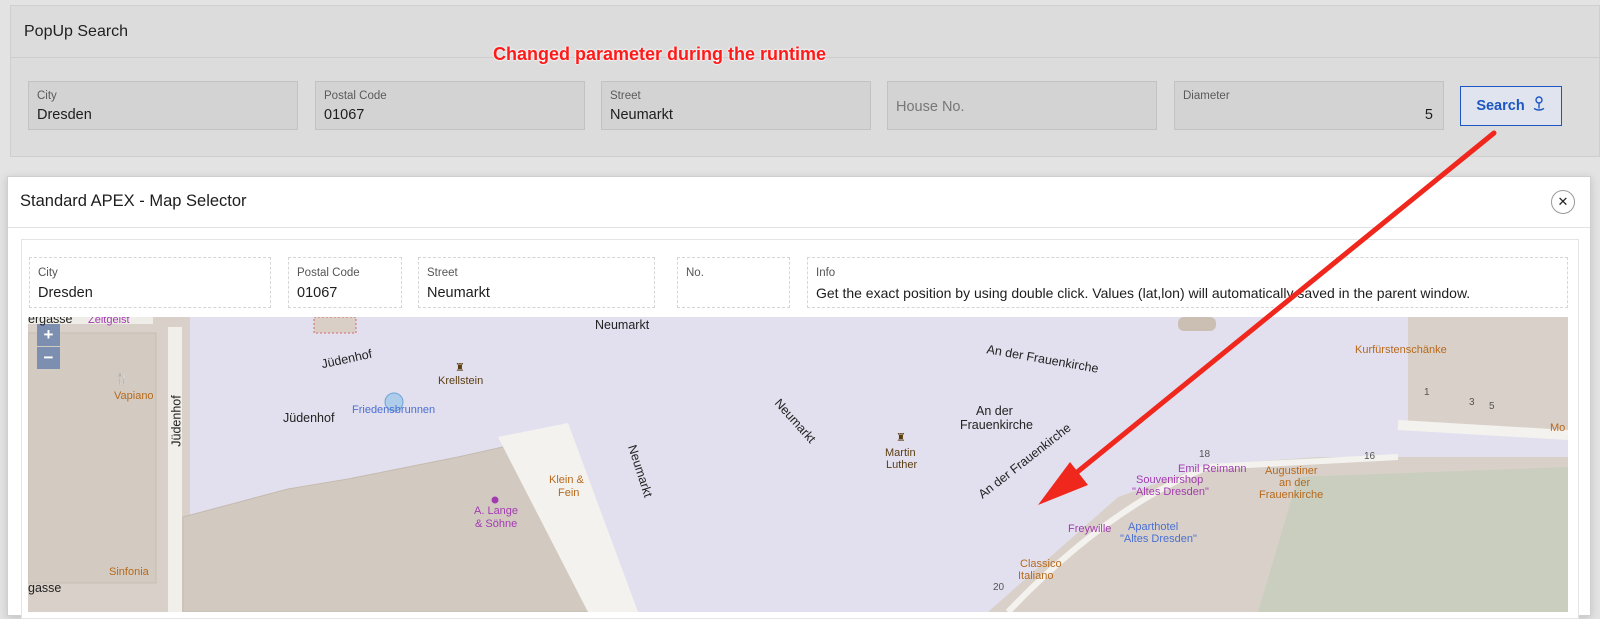 This screenshot has height=619, width=1600. Describe the element at coordinates (450, 105) in the screenshot. I see `postal-code-field: Postal Code 01067` at that location.